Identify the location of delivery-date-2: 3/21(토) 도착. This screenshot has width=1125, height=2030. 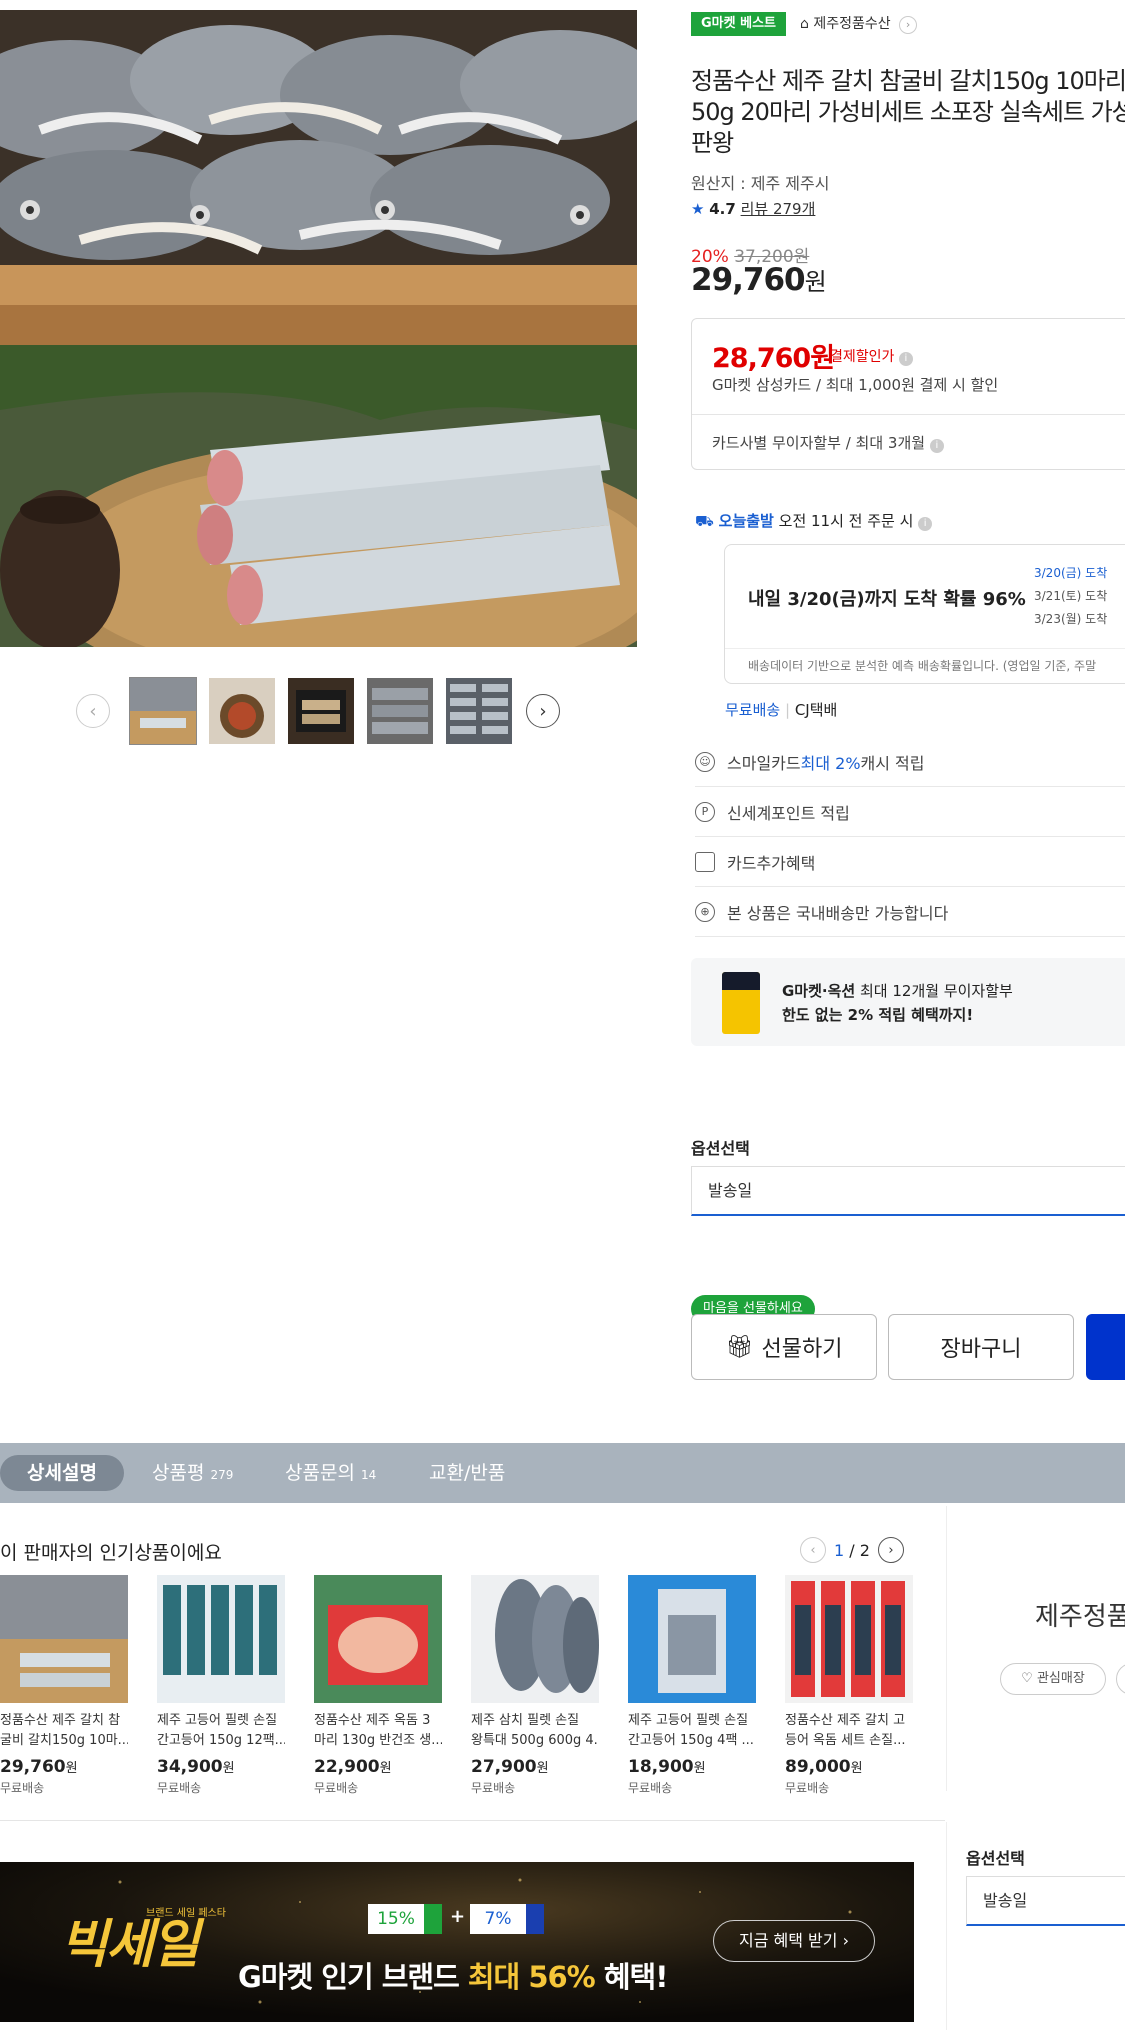
(1071, 596).